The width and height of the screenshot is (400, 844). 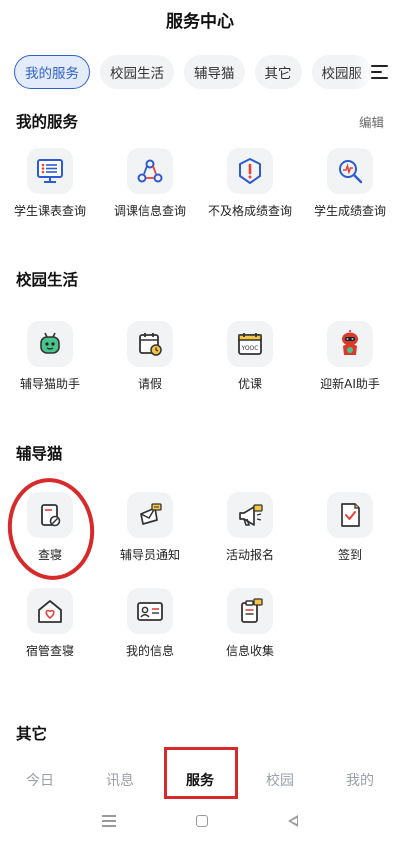 I want to click on service-failed-grades: 不及格成绩查询, so click(x=250, y=183).